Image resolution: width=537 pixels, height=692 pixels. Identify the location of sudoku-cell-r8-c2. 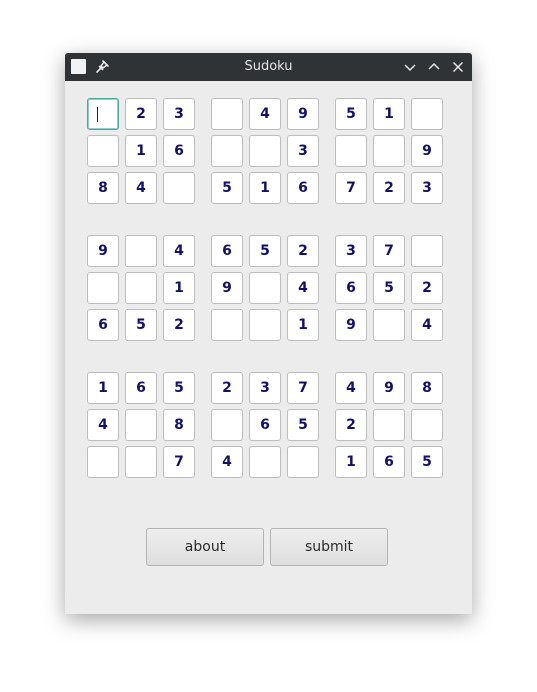
(141, 425).